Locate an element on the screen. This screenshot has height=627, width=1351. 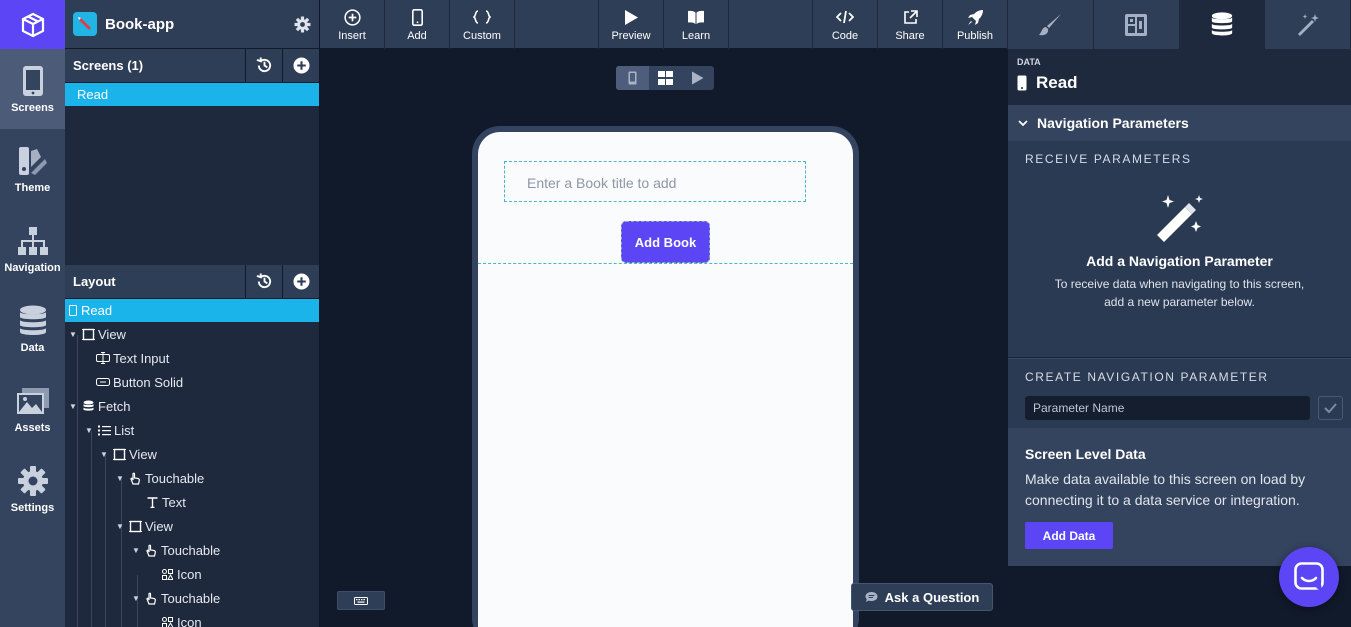
grid-icon is located at coordinates (665, 78).